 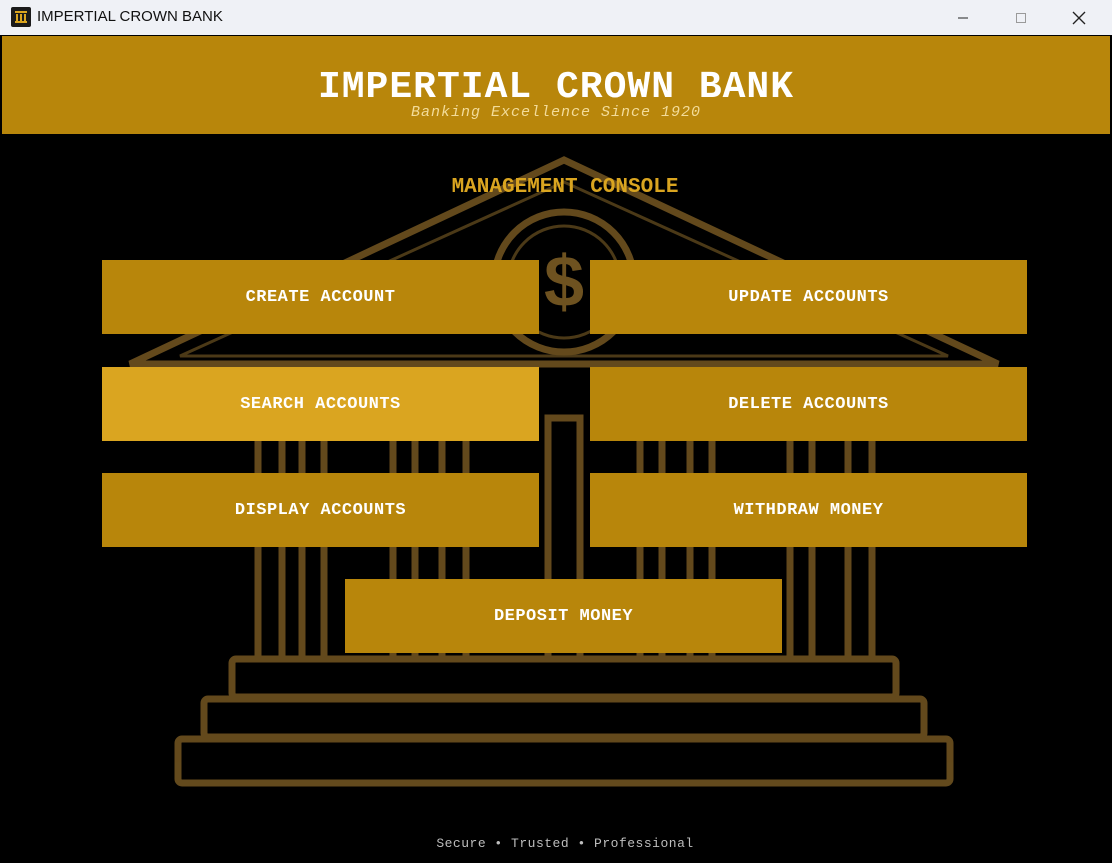 I want to click on deposit-money-button: DEPOSIT MONEY, so click(x=563, y=616).